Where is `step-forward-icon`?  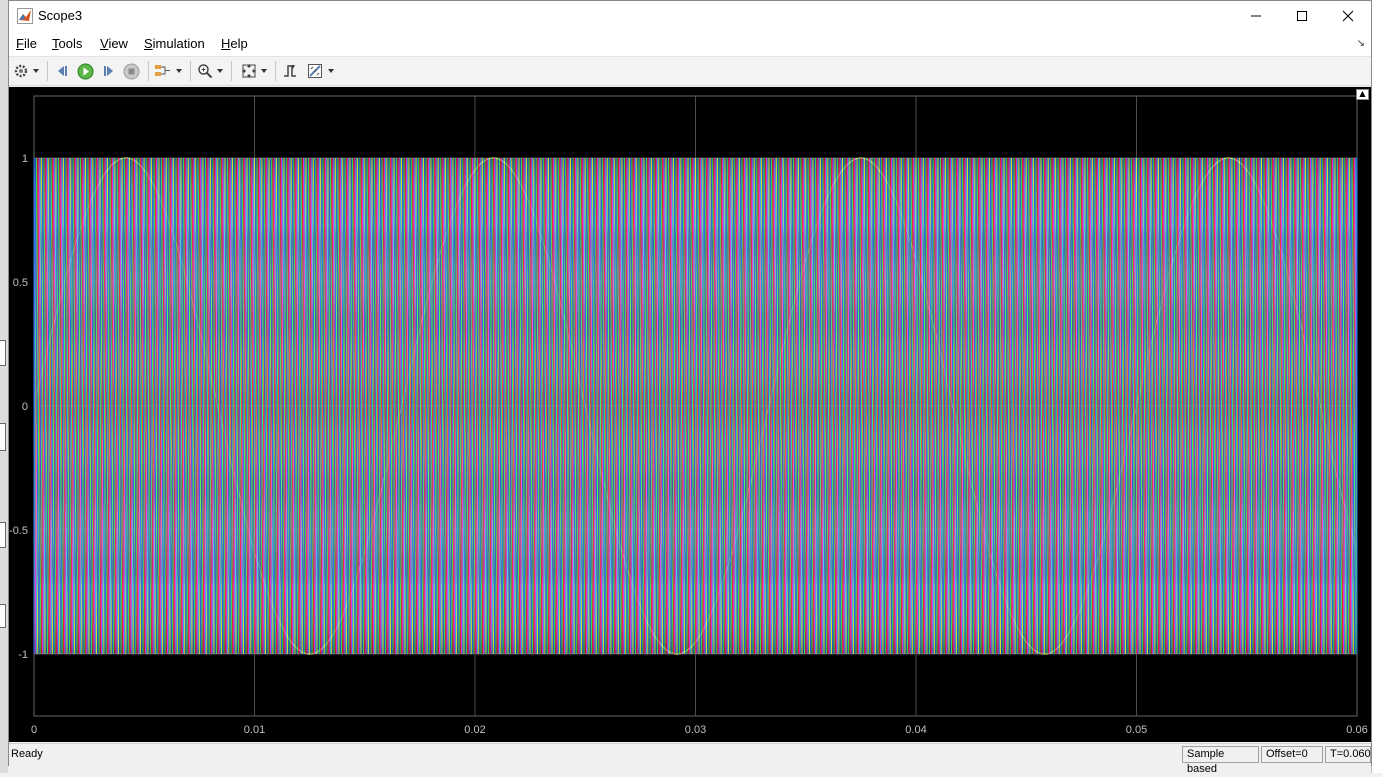
step-forward-icon is located at coordinates (108, 71).